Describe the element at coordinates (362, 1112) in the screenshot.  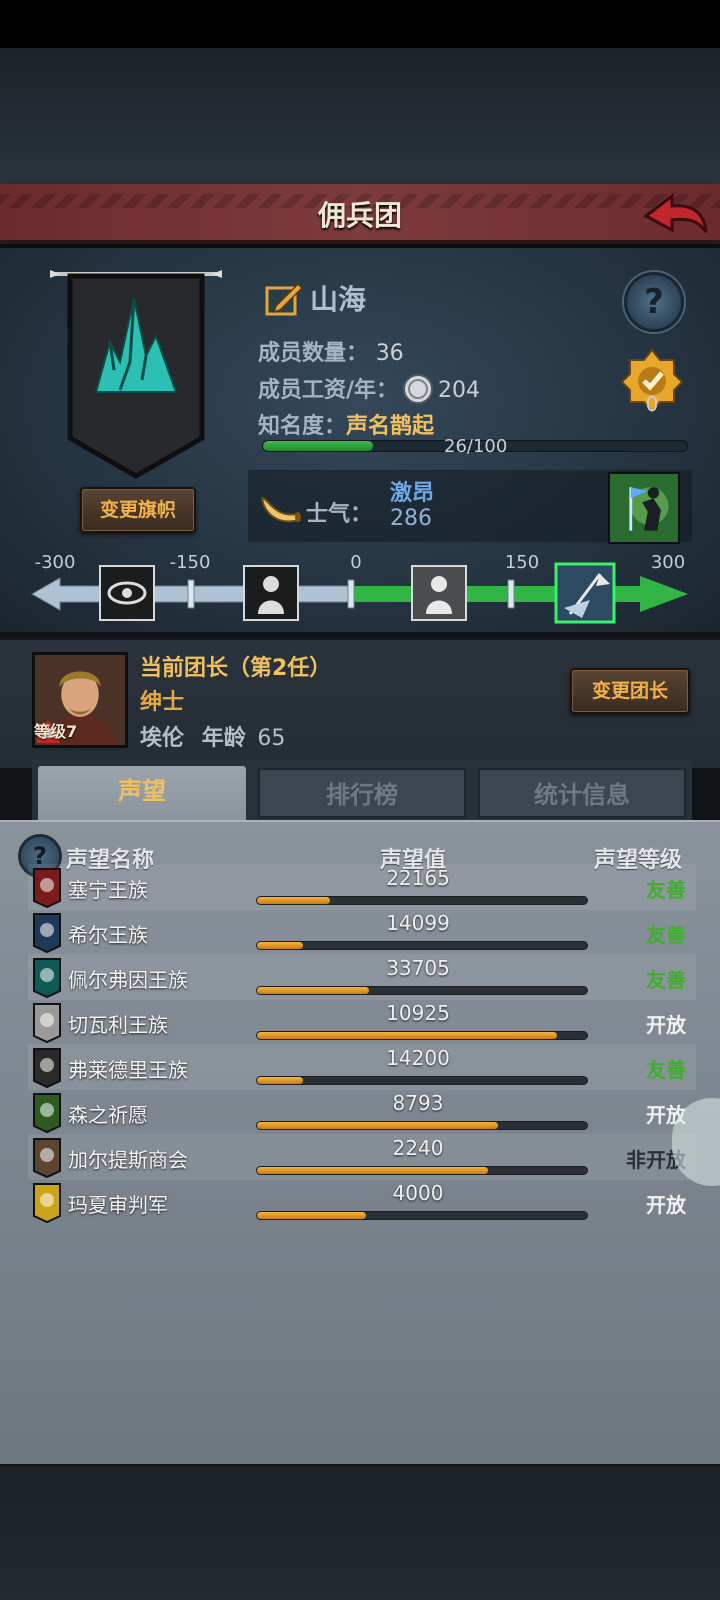
I see `reputation-row: 森之祈愿 8793 开放` at that location.